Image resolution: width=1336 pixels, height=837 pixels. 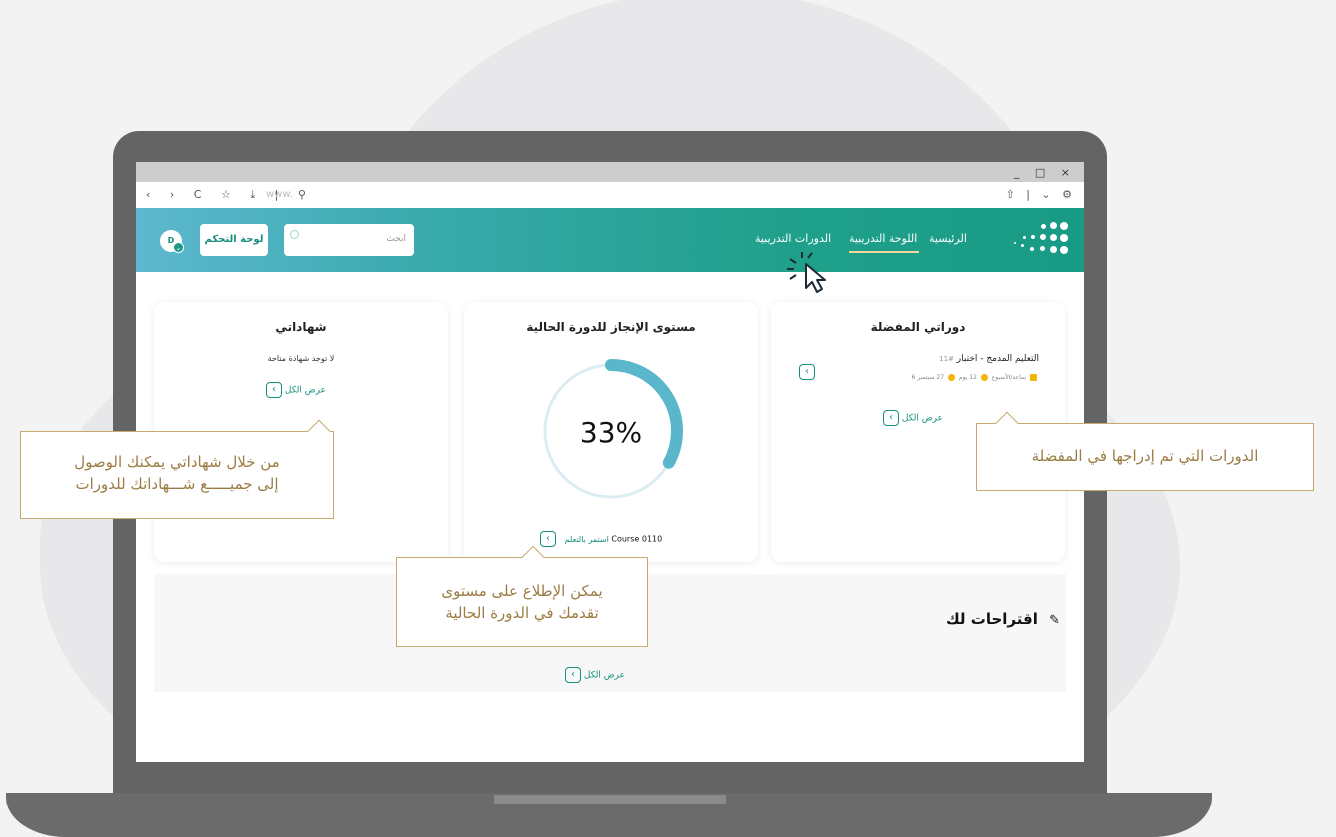 I want to click on logo-icon, so click(x=1042, y=240).